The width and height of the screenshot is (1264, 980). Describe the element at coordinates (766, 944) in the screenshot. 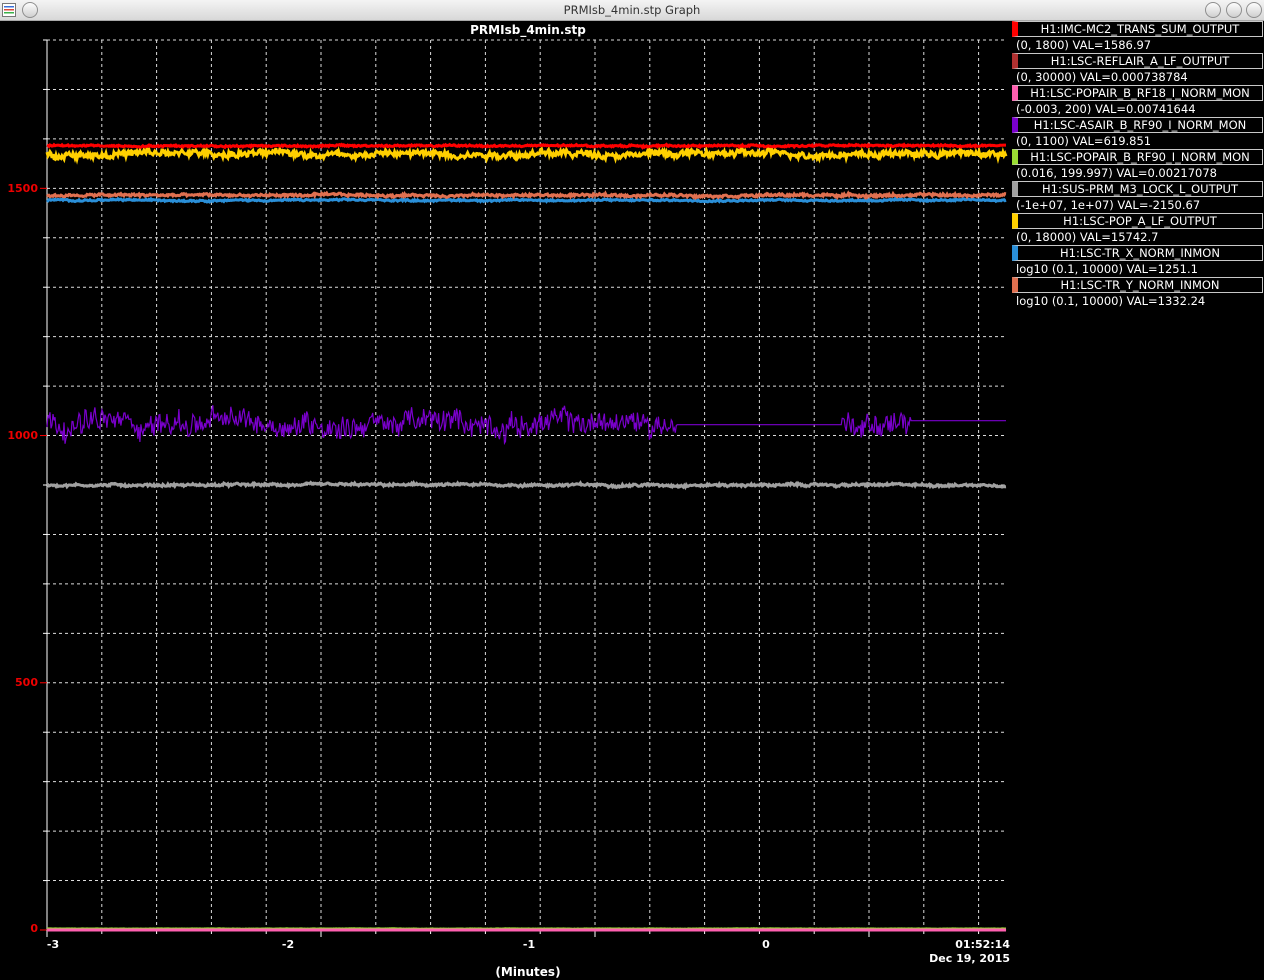

I see `x-tick-label: 0` at that location.